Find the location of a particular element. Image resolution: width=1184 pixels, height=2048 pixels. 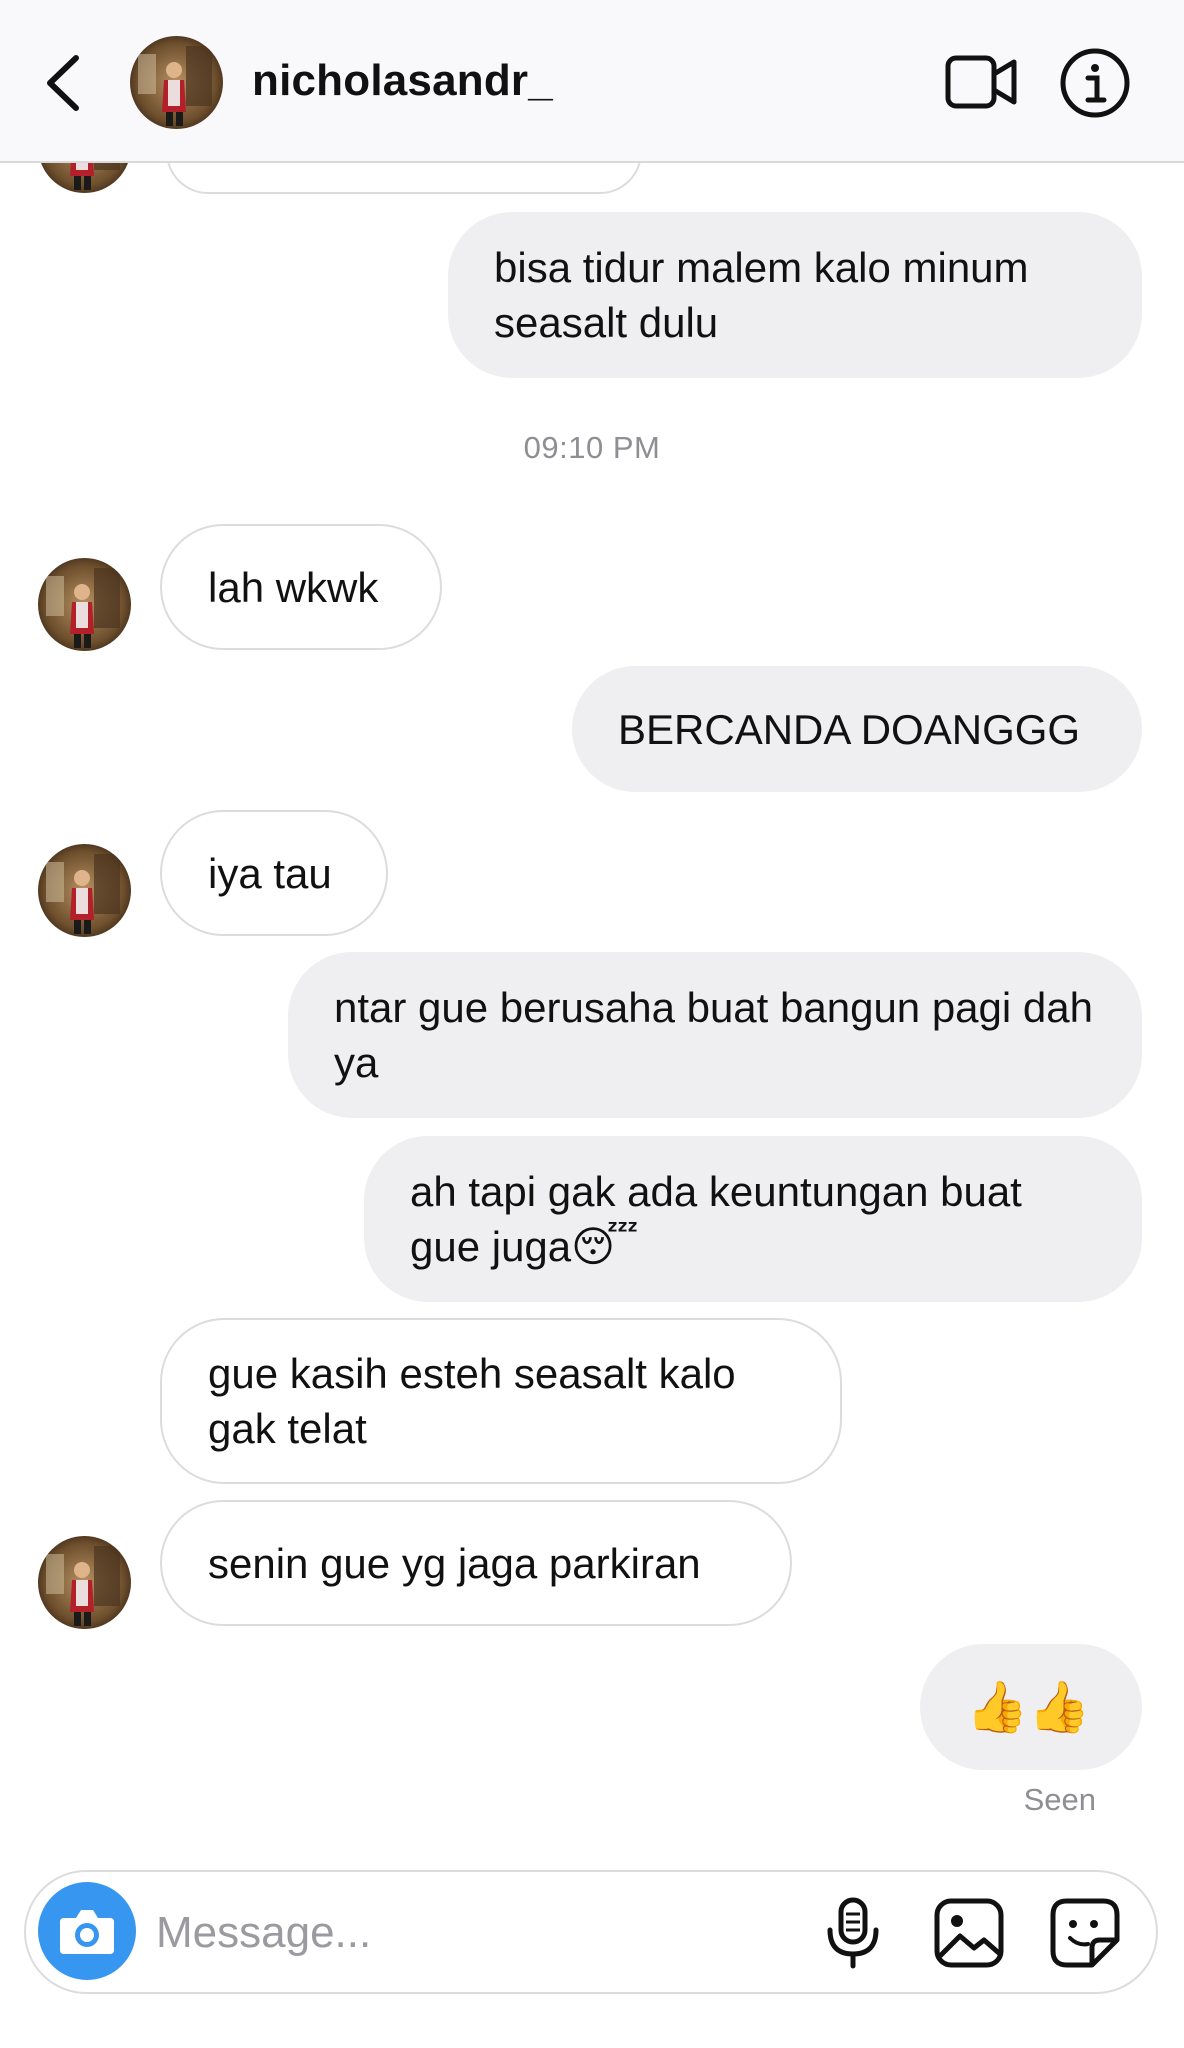

video-call-icon is located at coordinates (981, 82).